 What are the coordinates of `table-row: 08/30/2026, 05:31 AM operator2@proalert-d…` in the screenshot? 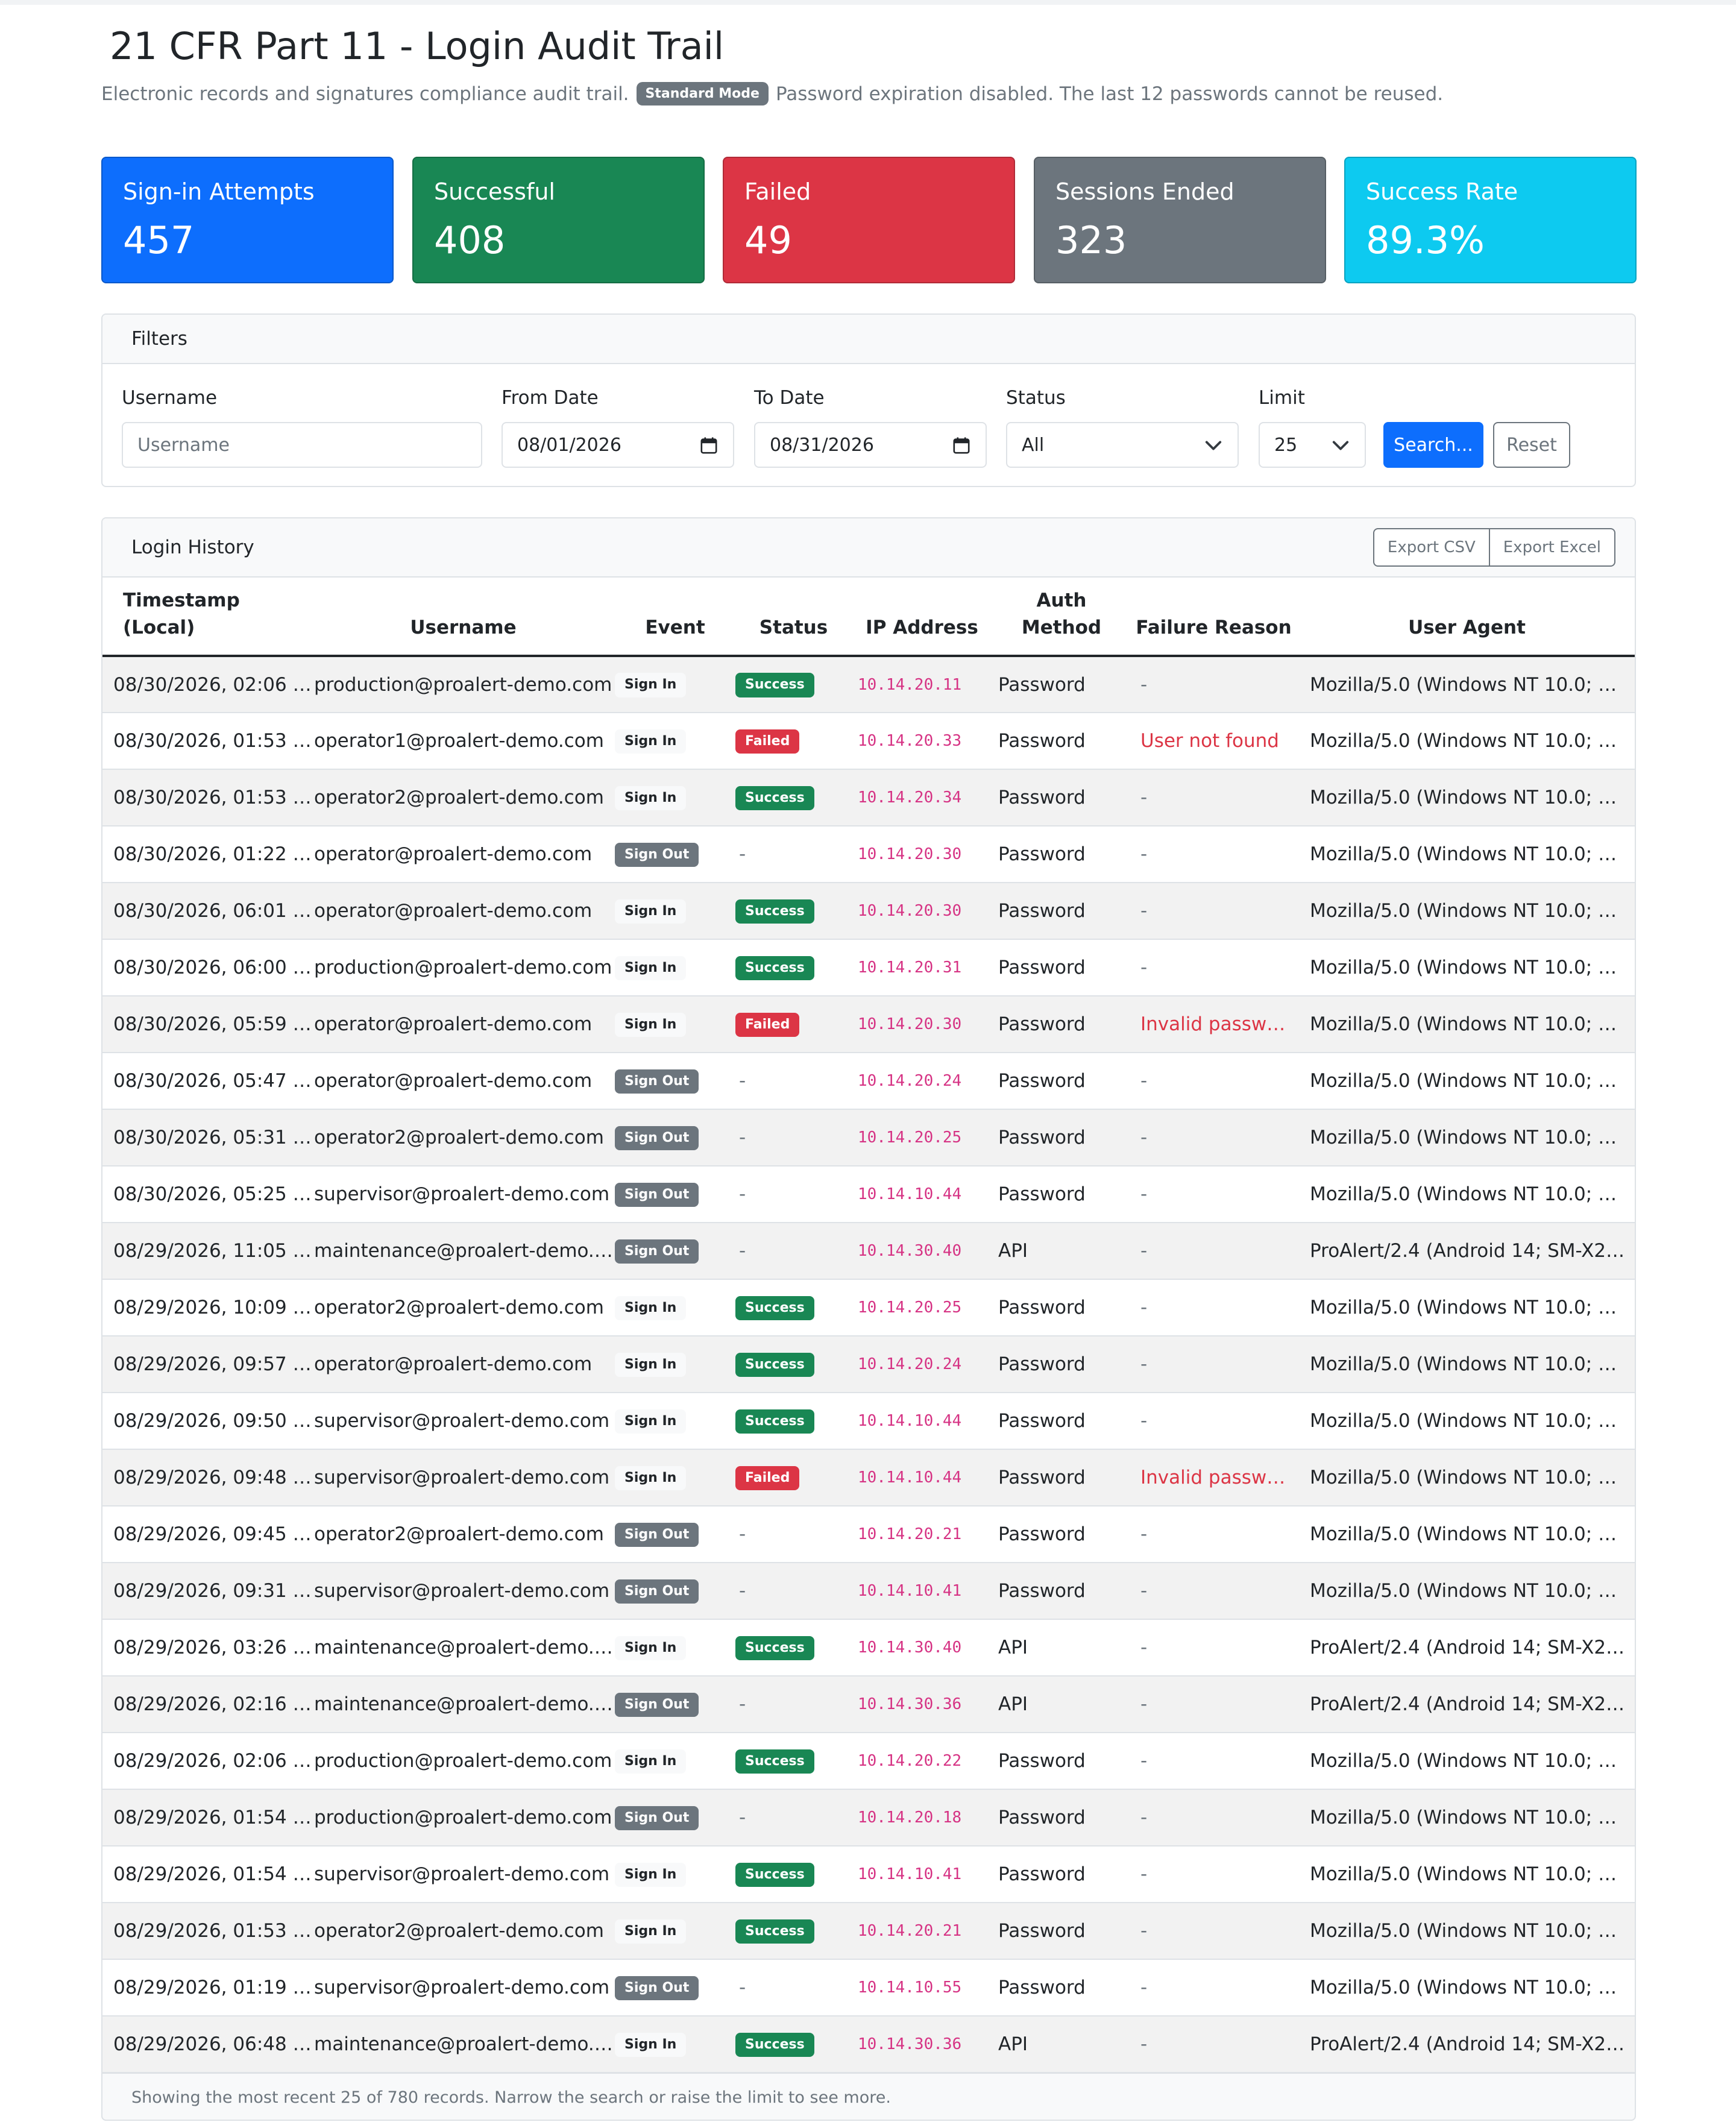 It's located at (868, 1137).